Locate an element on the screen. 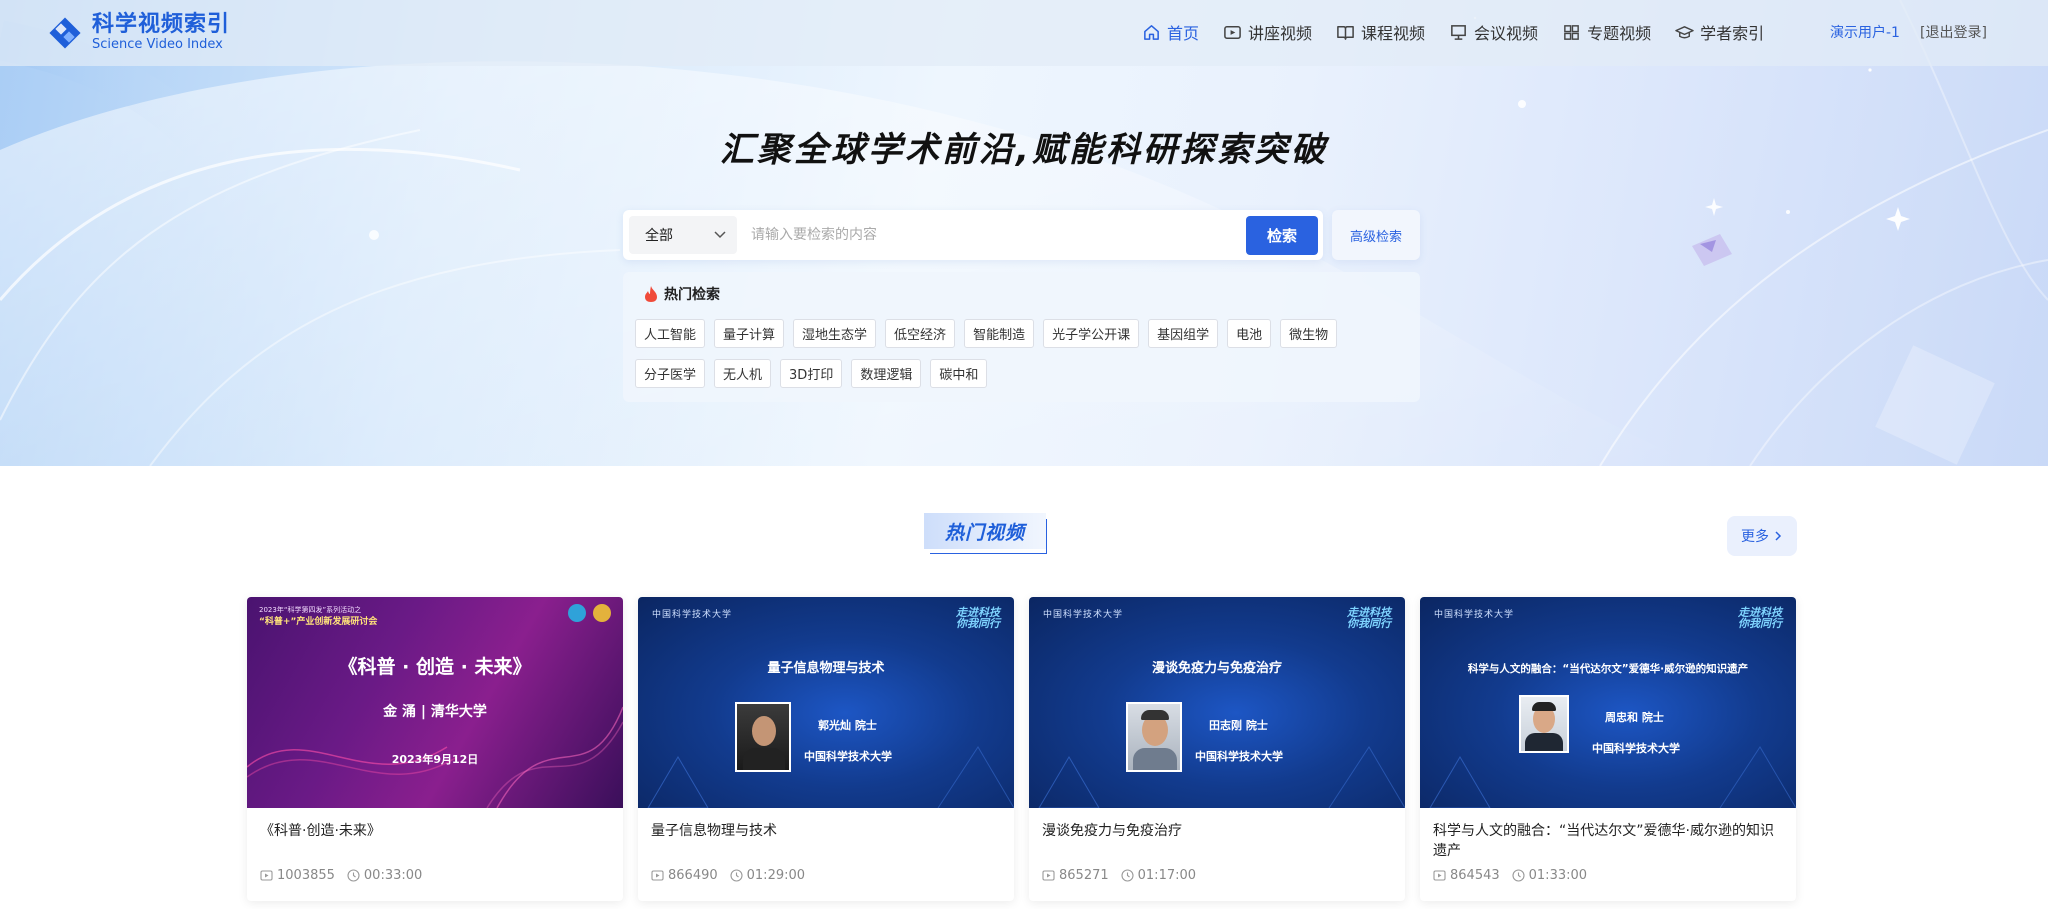  hot-tag: 无人机 is located at coordinates (743, 373).